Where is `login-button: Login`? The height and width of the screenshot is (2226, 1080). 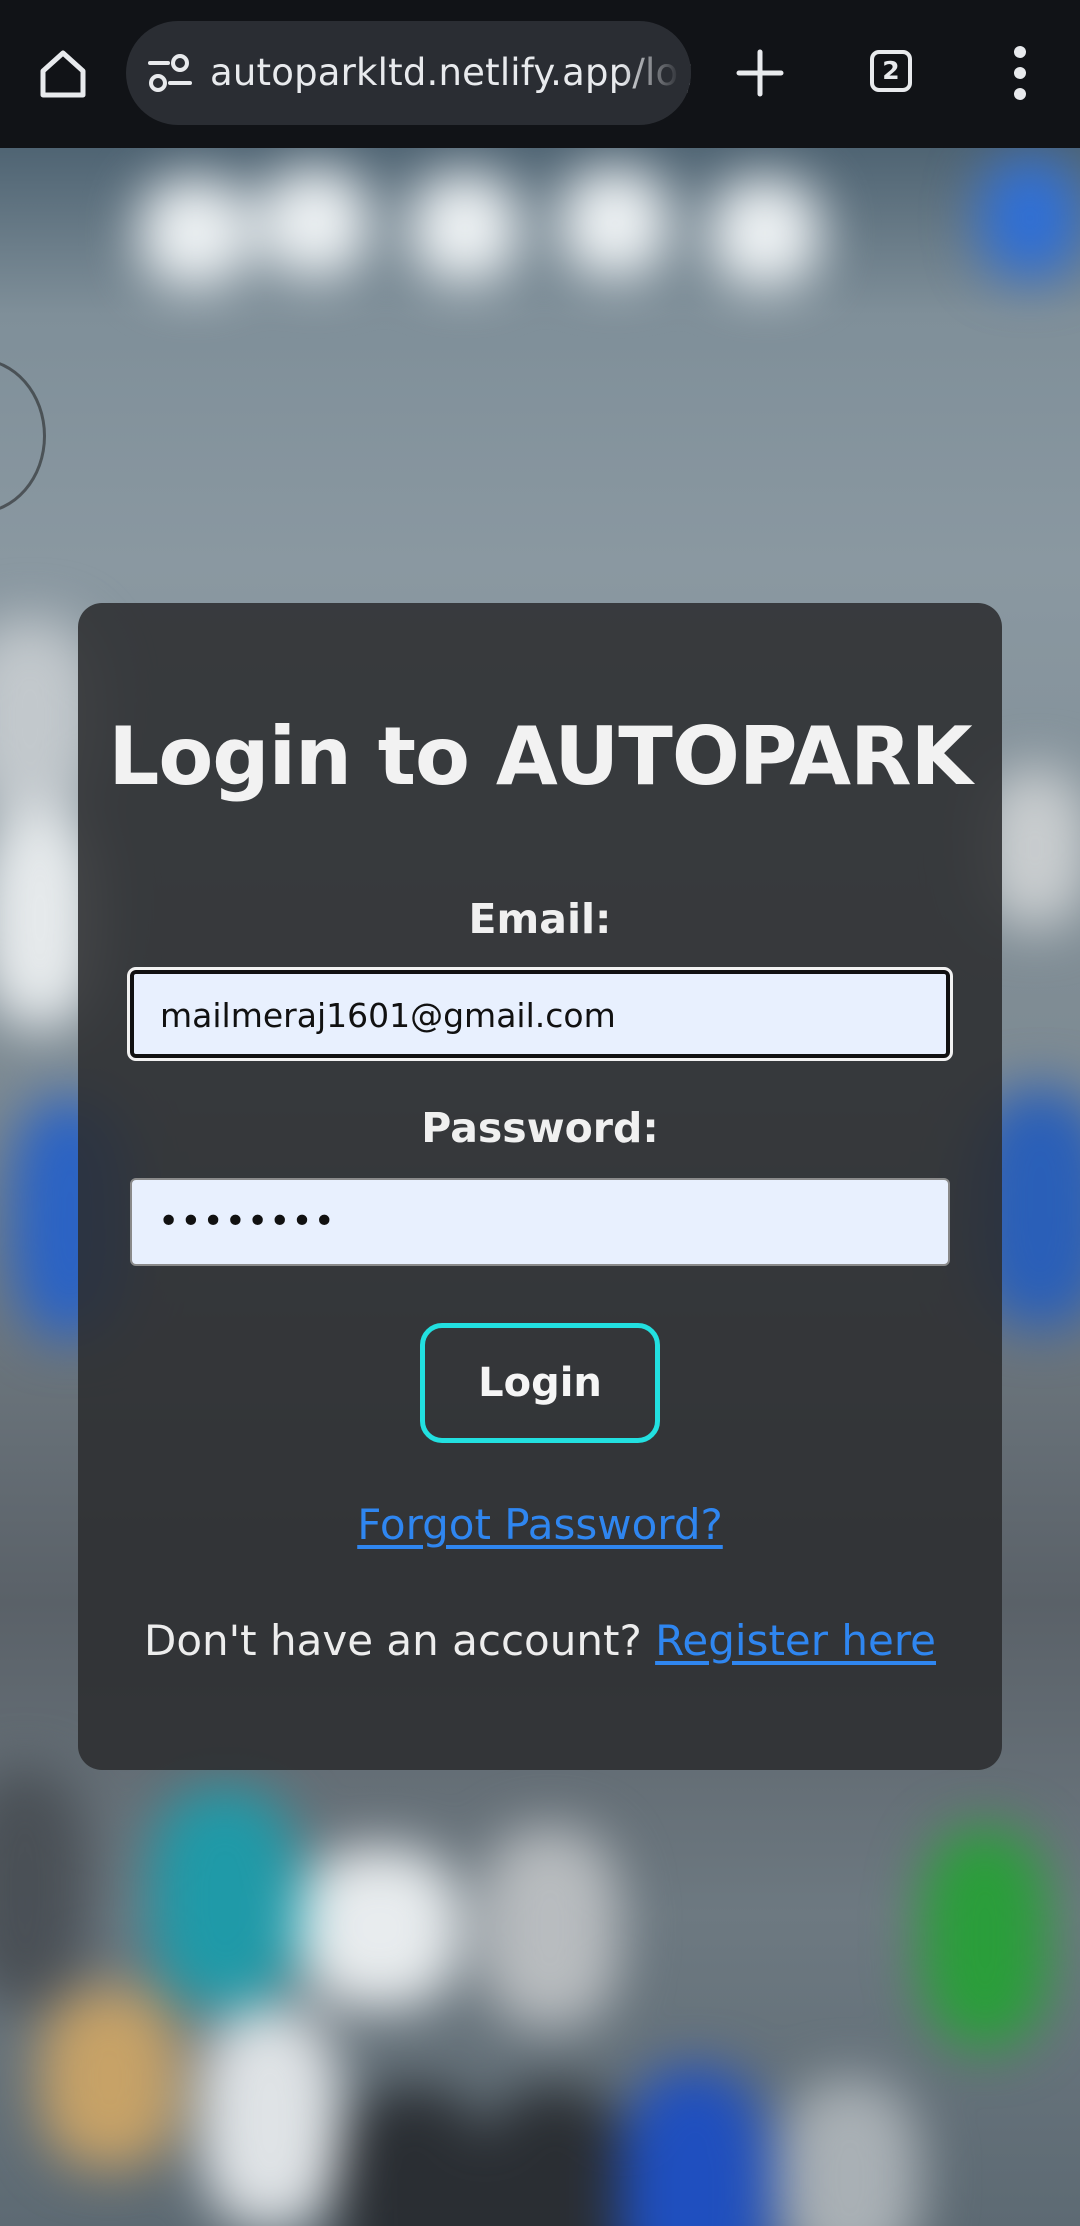
login-button: Login is located at coordinates (540, 1383).